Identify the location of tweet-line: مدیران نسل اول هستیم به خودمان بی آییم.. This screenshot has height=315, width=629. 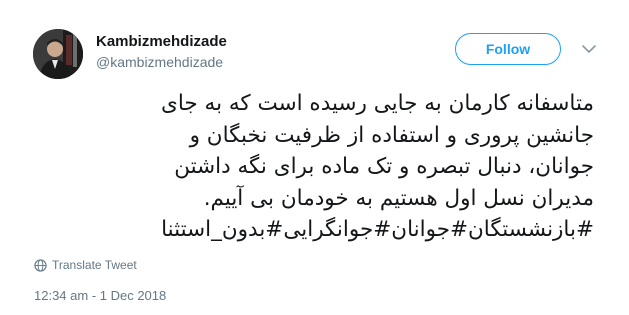
(398, 198).